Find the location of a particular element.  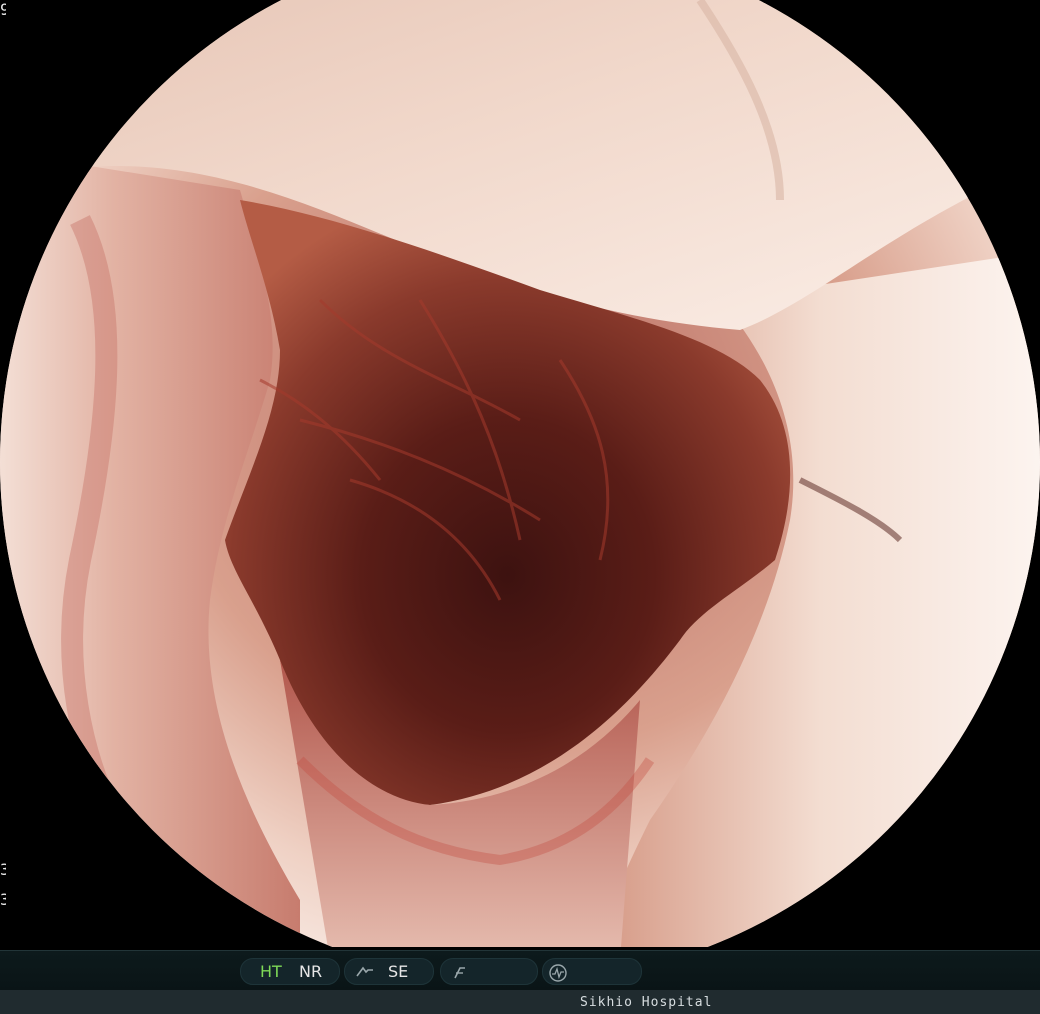

processor-status-bar: HT NR SE is located at coordinates (520, 970).